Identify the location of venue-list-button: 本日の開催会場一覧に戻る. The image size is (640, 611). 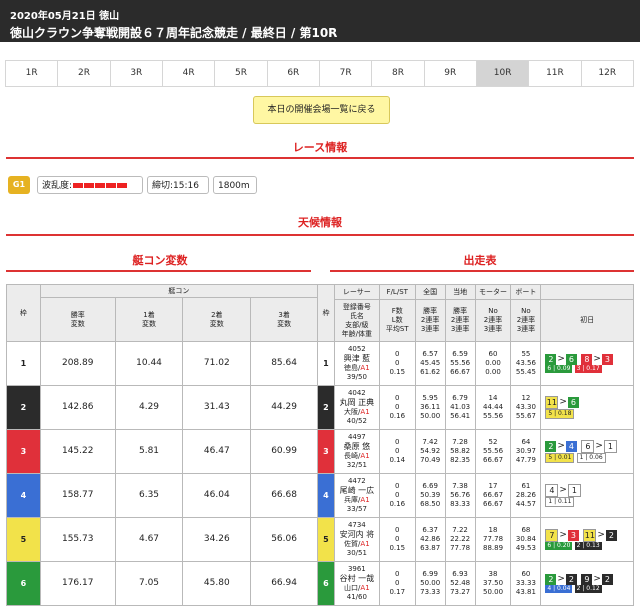
(321, 110).